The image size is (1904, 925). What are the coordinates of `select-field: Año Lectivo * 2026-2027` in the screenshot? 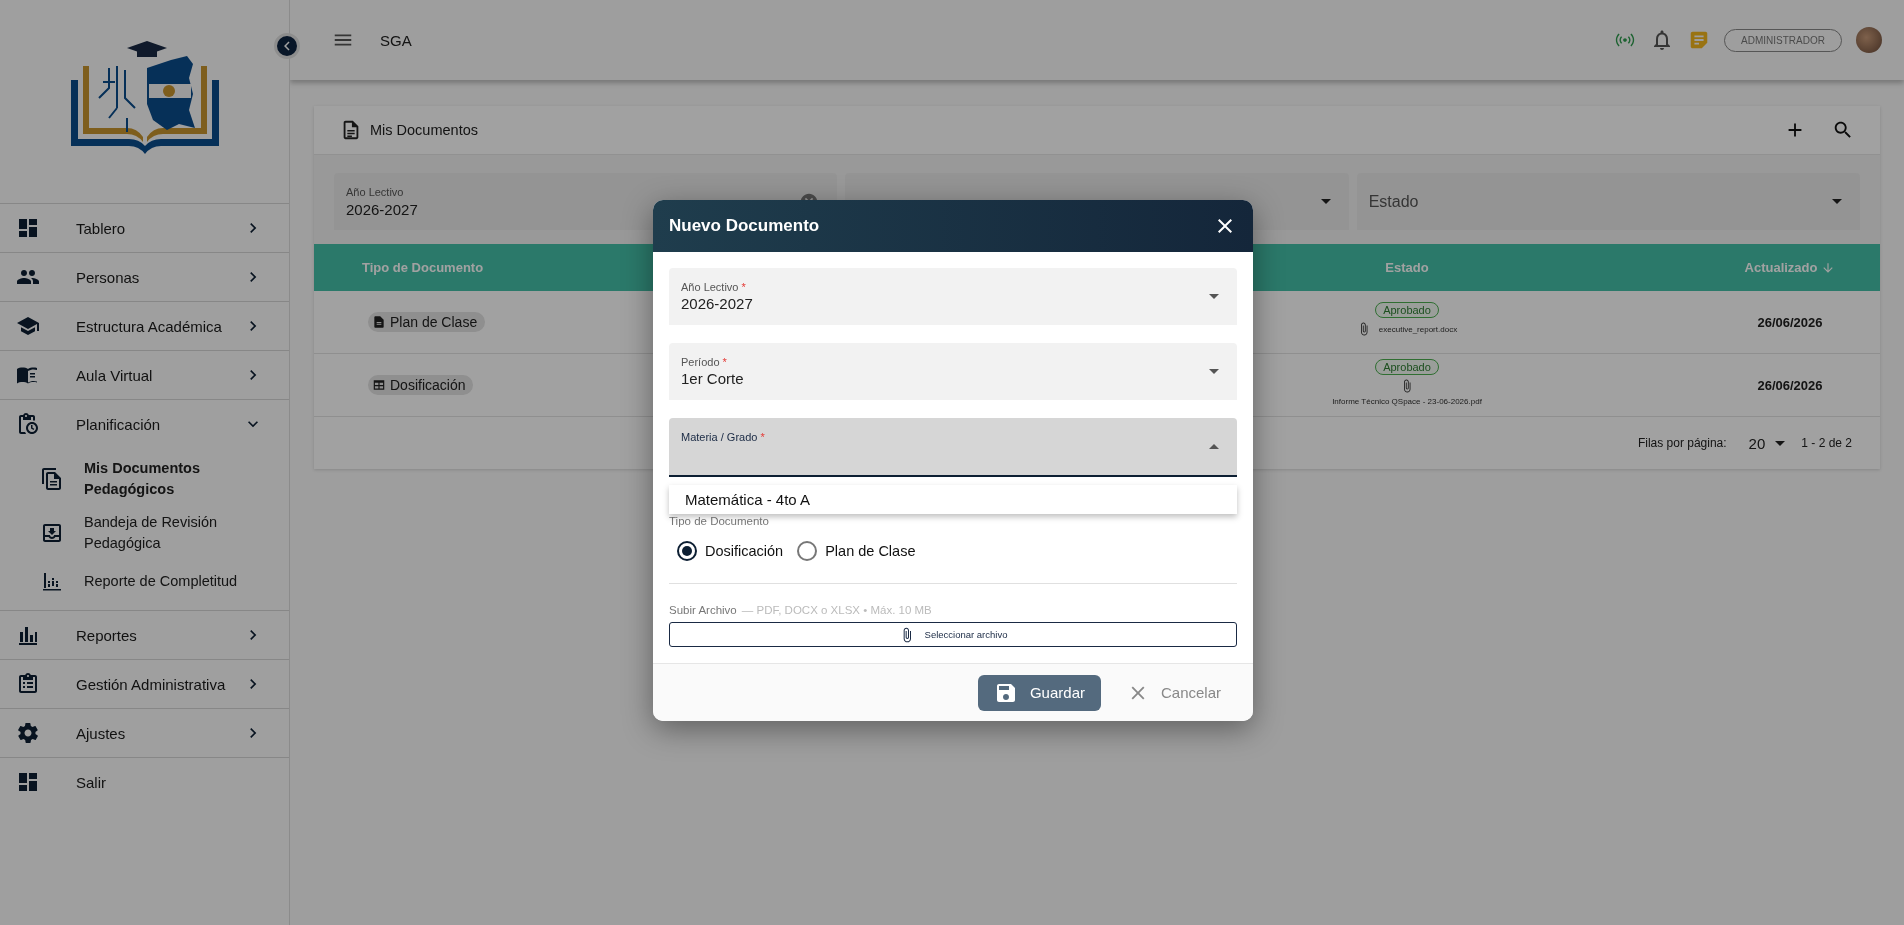 It's located at (953, 296).